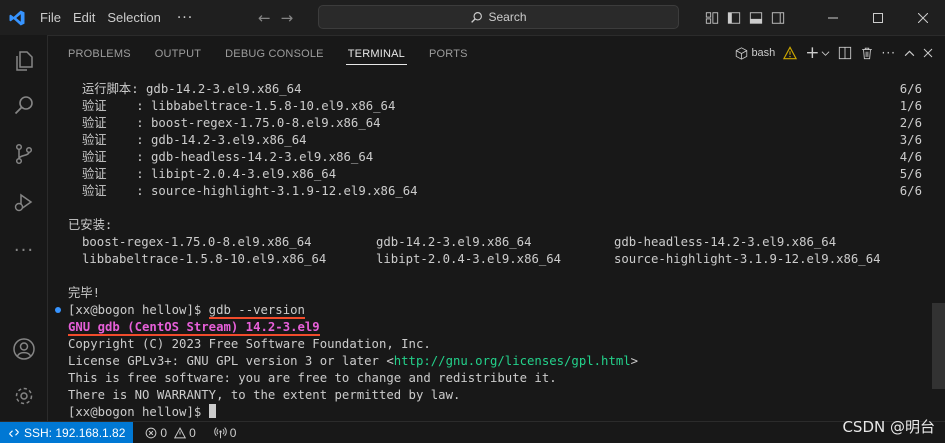  Describe the element at coordinates (58, 310) in the screenshot. I see `command-decoration-icon` at that location.